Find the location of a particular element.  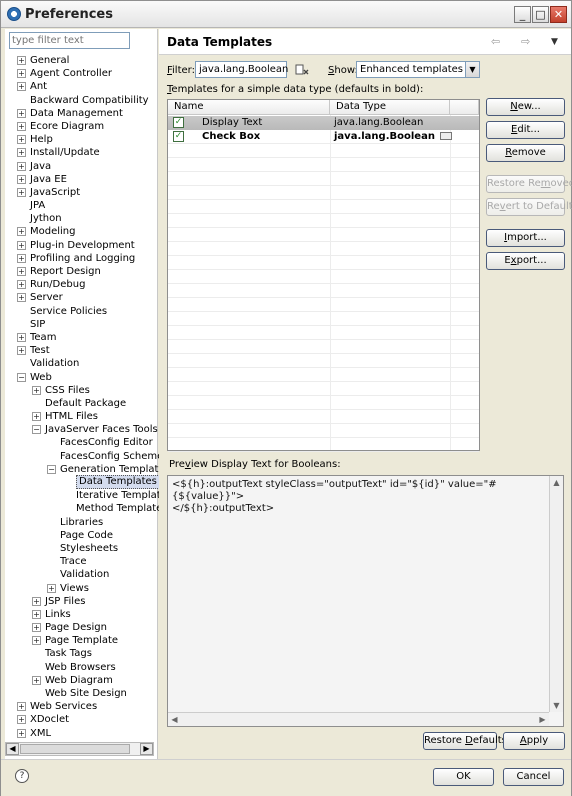

tree-item: + General is located at coordinates (81, 60).